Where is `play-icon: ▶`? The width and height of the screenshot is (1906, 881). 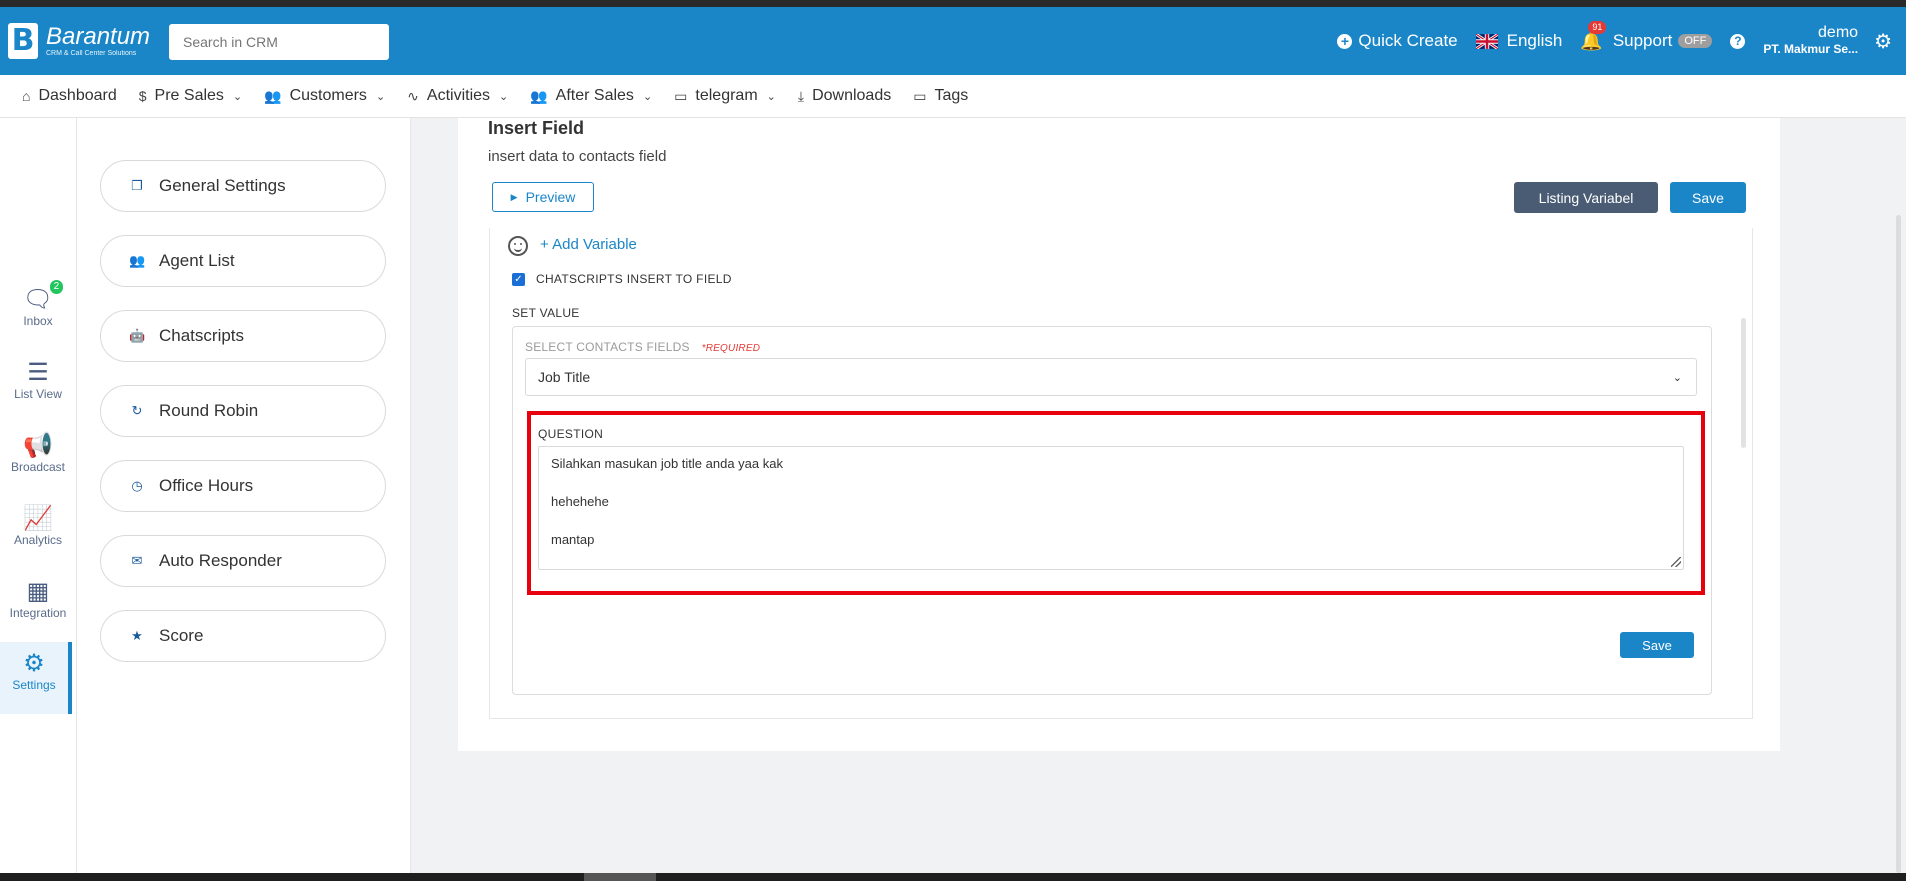 play-icon: ▶ is located at coordinates (514, 196).